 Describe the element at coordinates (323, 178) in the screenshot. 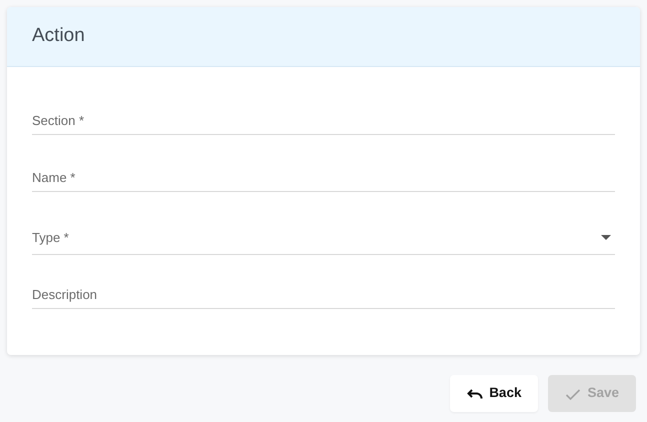

I see `input-field: Name *` at that location.